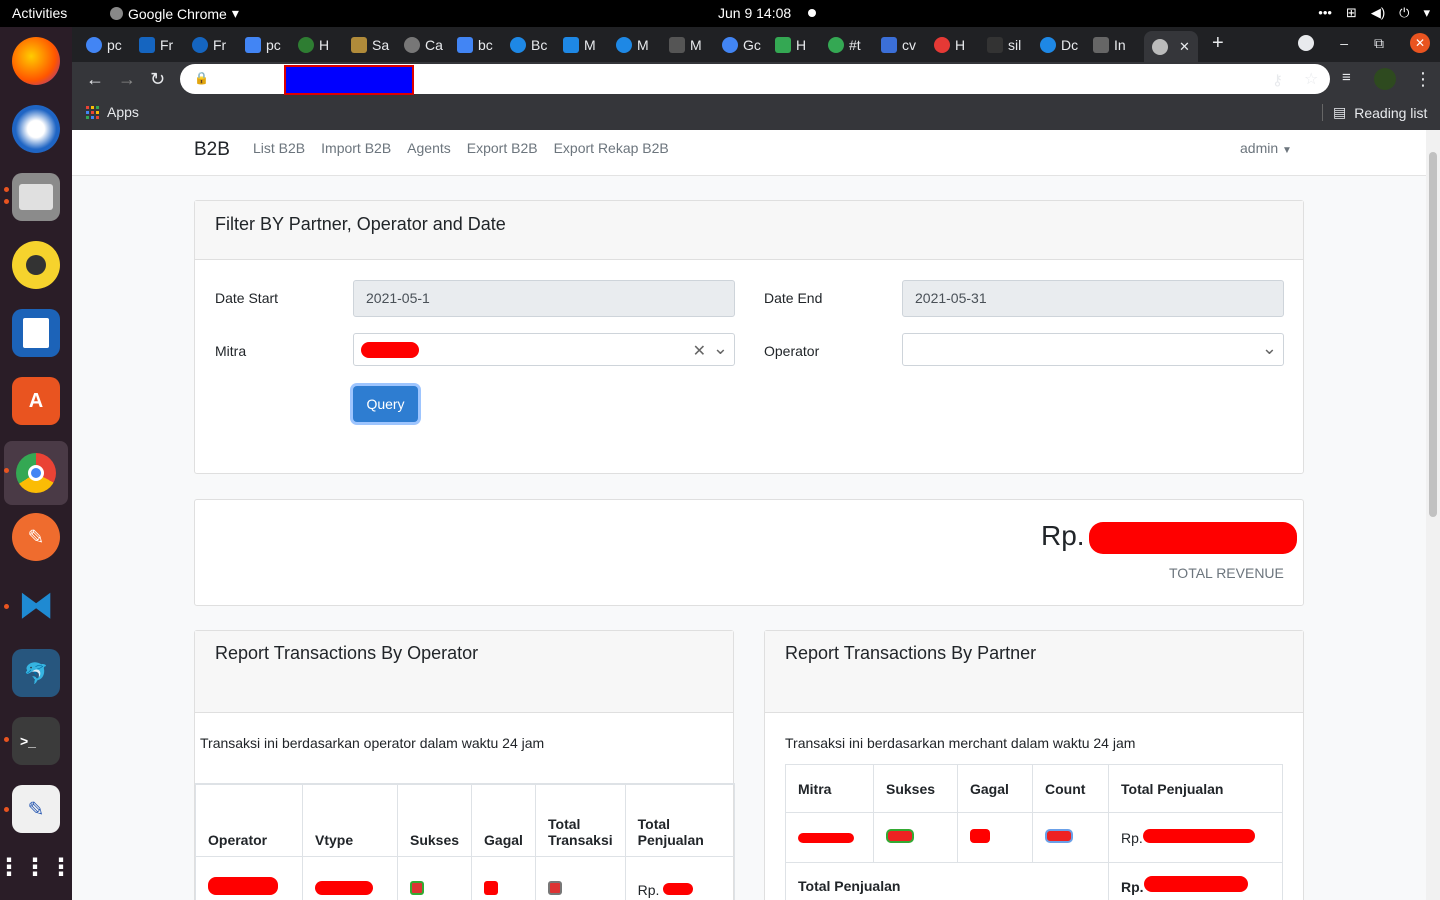 The image size is (1440, 900). What do you see at coordinates (685, 45) in the screenshot?
I see `tab-11: M` at bounding box center [685, 45].